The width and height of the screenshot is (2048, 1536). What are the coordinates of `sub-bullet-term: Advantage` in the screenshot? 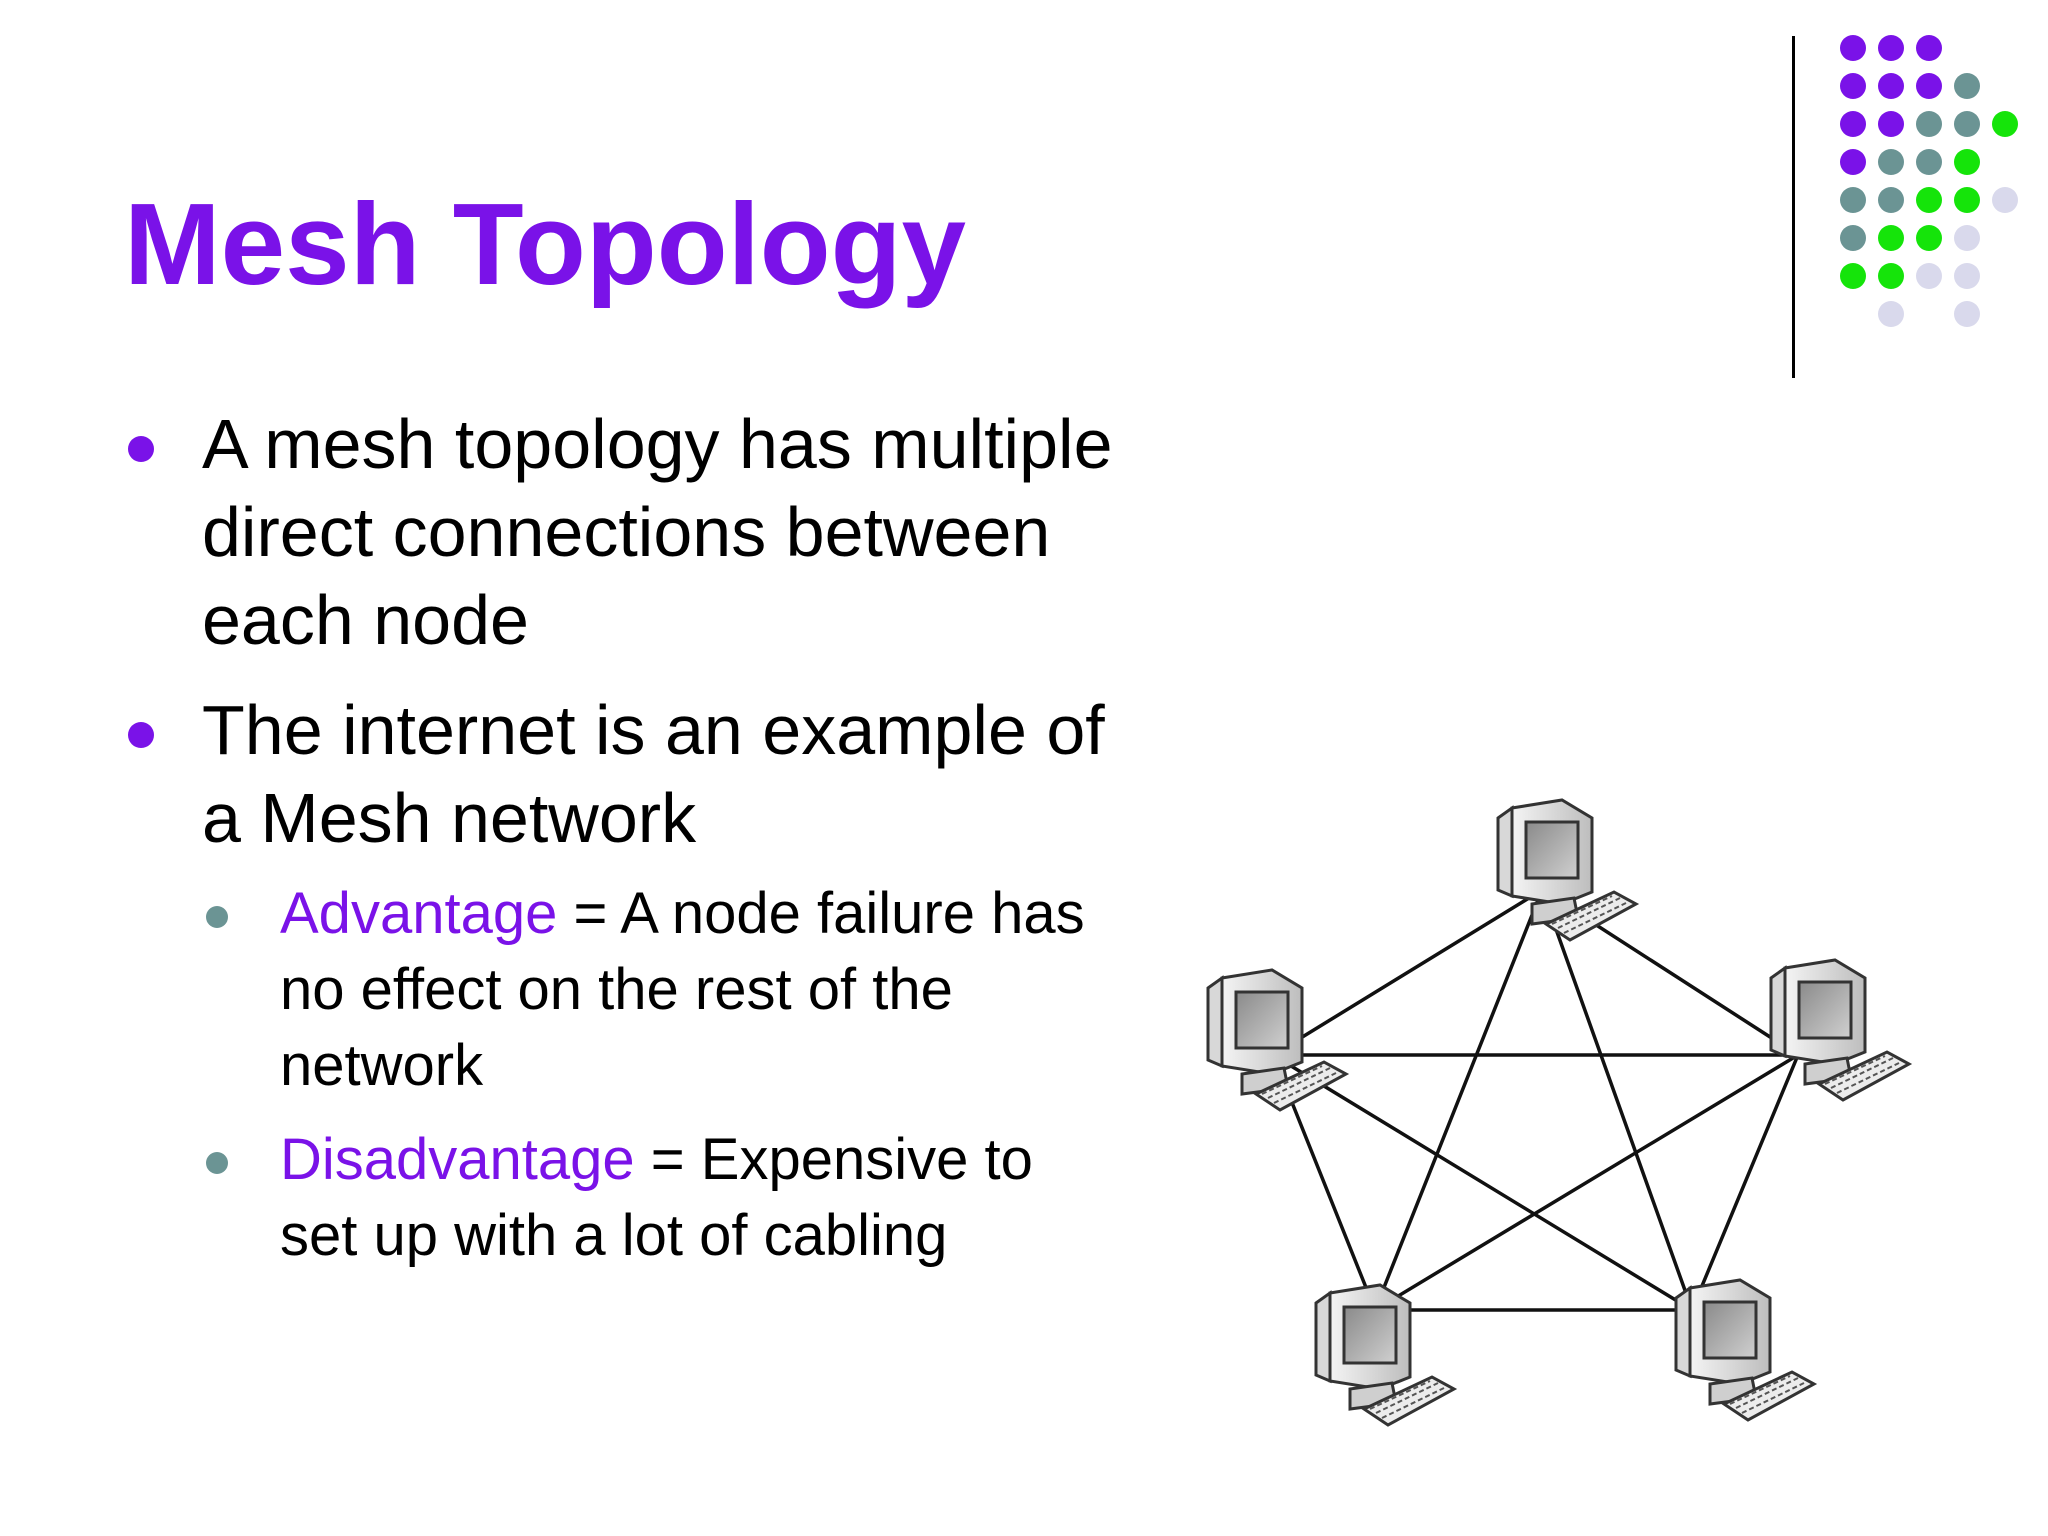 It's located at (419, 913).